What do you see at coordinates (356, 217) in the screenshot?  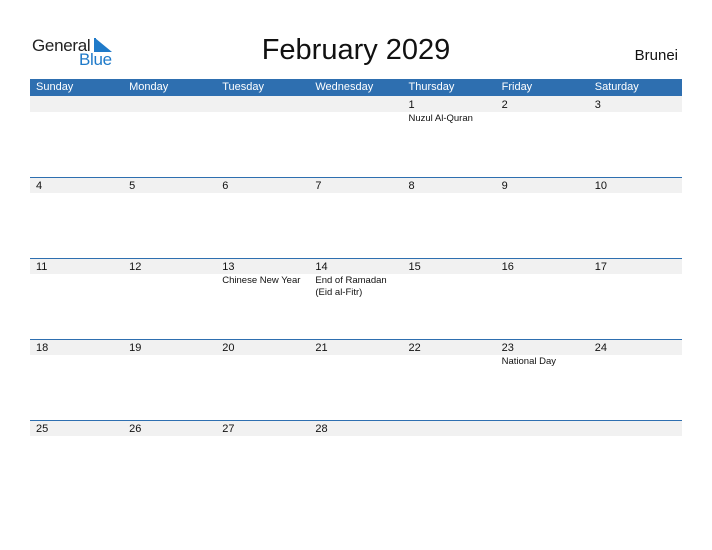 I see `week-row: 4 5 6 7 8 9 10` at bounding box center [356, 217].